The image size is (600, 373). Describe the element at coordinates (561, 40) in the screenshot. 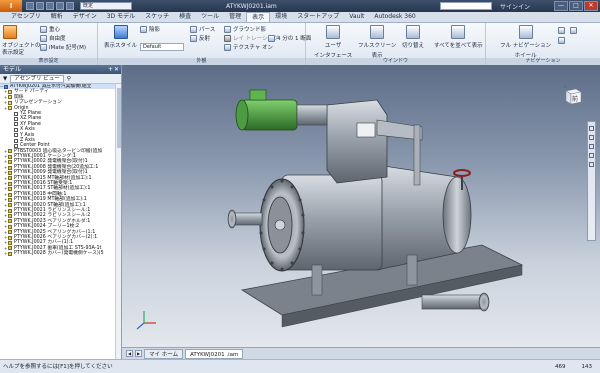

I see `zoom-button` at that location.